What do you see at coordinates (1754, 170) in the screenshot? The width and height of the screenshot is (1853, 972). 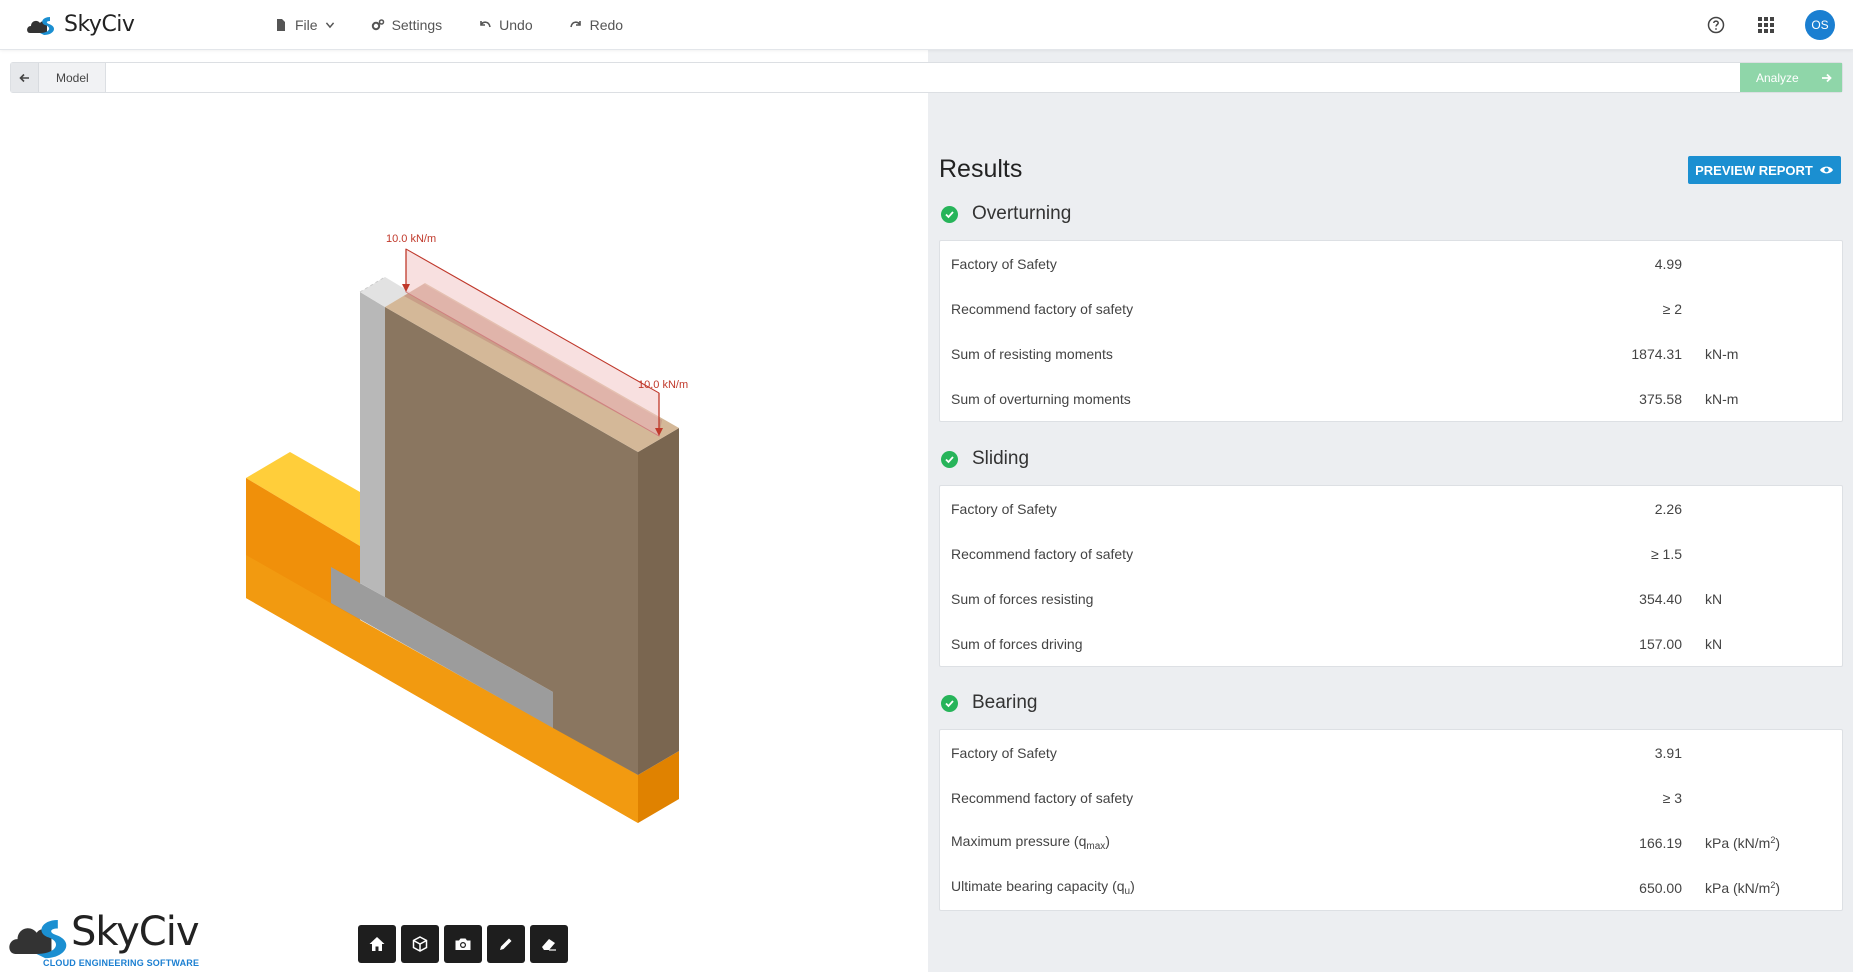 I see `preview-report-label: PREVIEW REPORT` at bounding box center [1754, 170].